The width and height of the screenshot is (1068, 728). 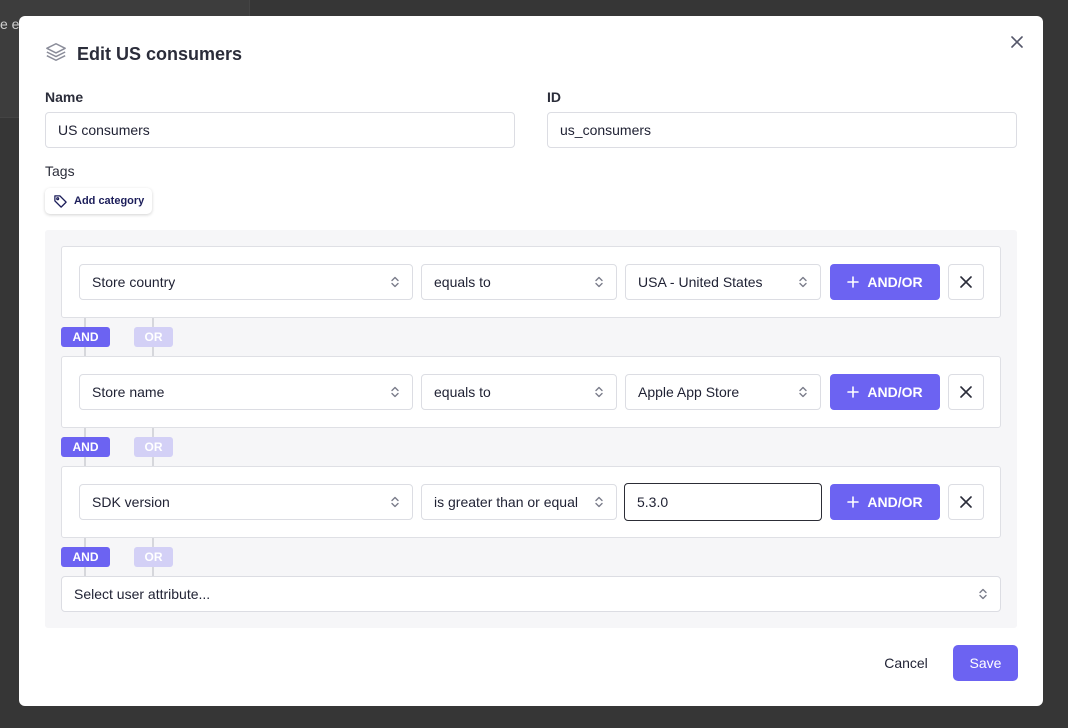 I want to click on id-input: us_consumers, so click(x=782, y=130).